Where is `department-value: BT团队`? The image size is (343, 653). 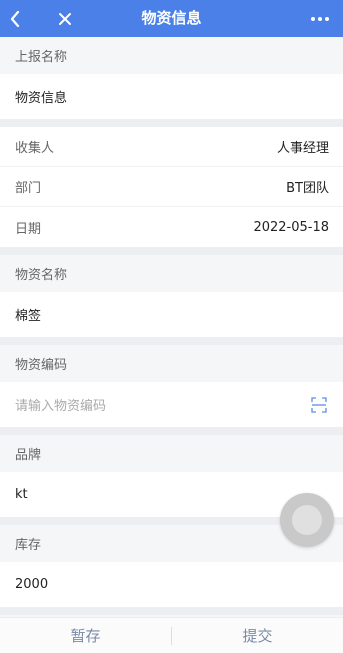
department-value: BT团队 is located at coordinates (307, 188).